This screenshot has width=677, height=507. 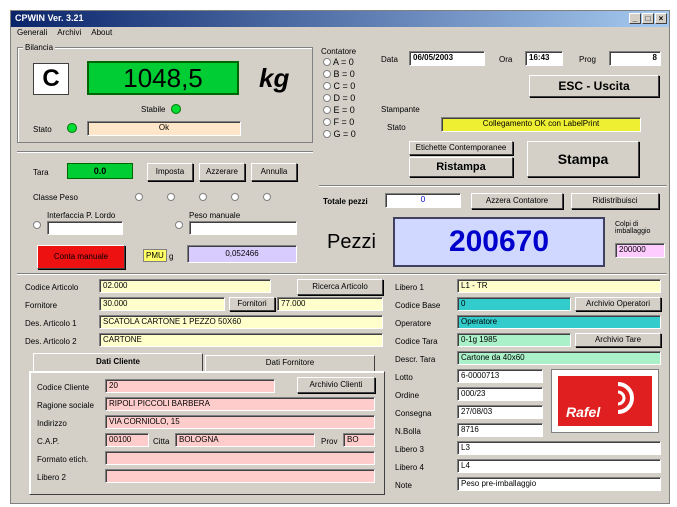 What do you see at coordinates (499, 242) in the screenshot?
I see `pieces-display: 200670` at bounding box center [499, 242].